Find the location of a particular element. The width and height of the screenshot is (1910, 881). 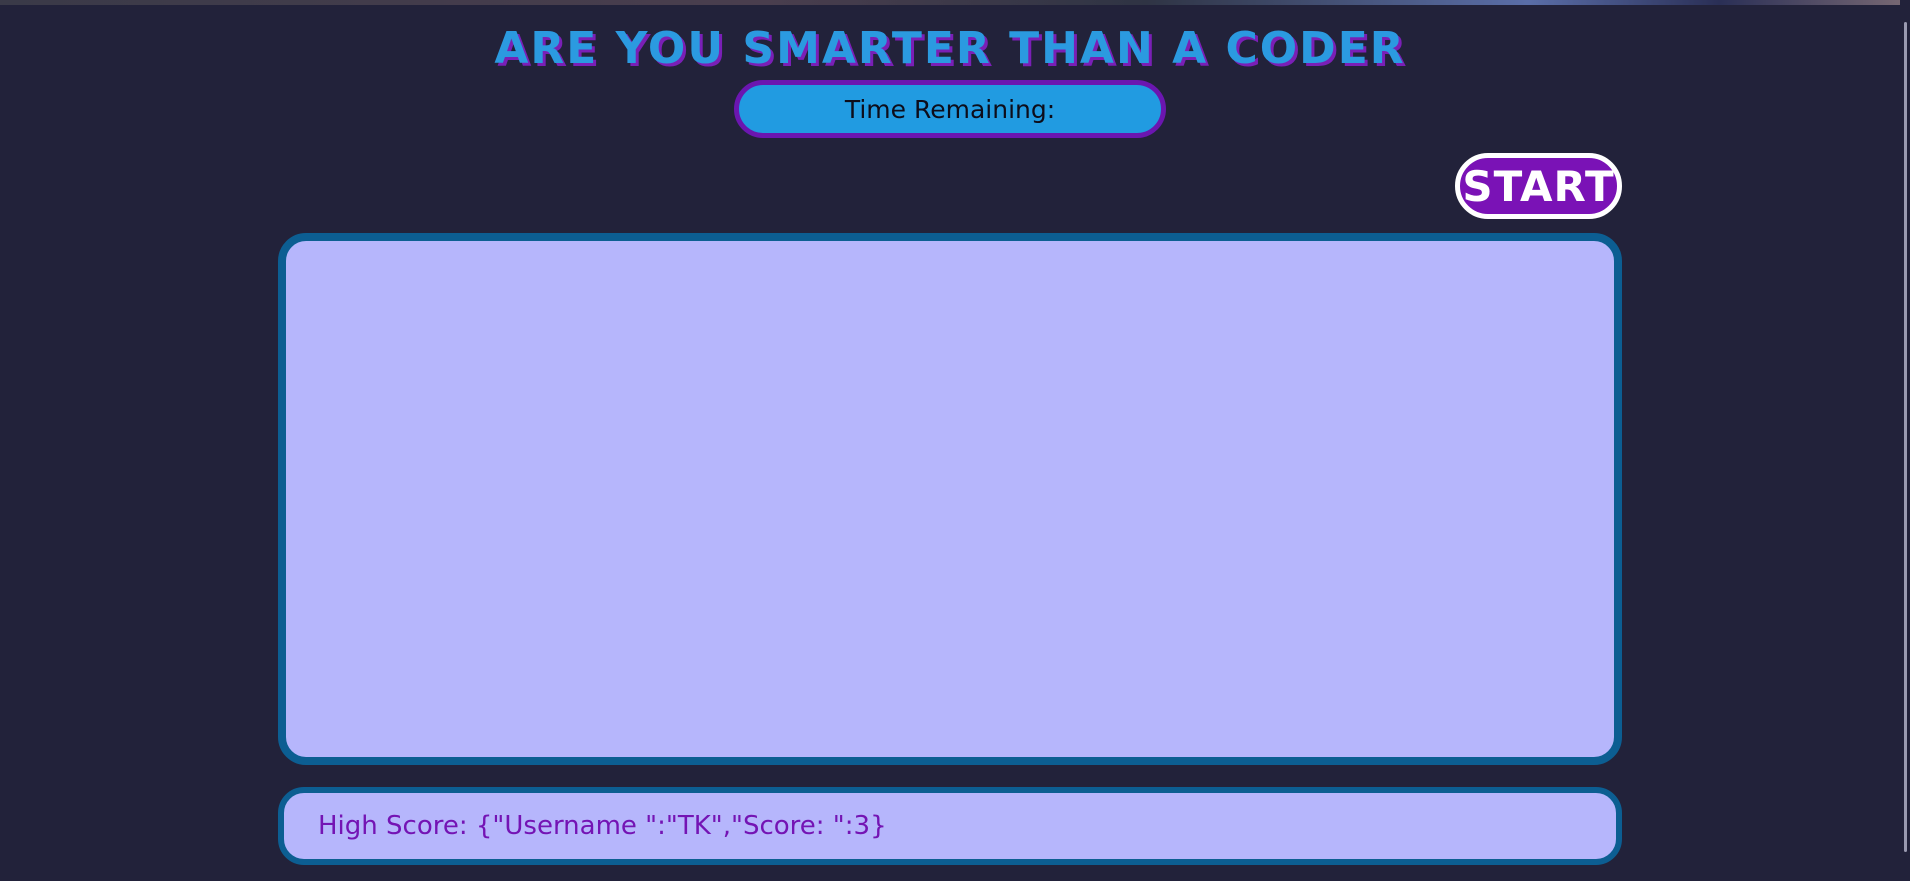

timer-label: Time Remaining: is located at coordinates (950, 109).